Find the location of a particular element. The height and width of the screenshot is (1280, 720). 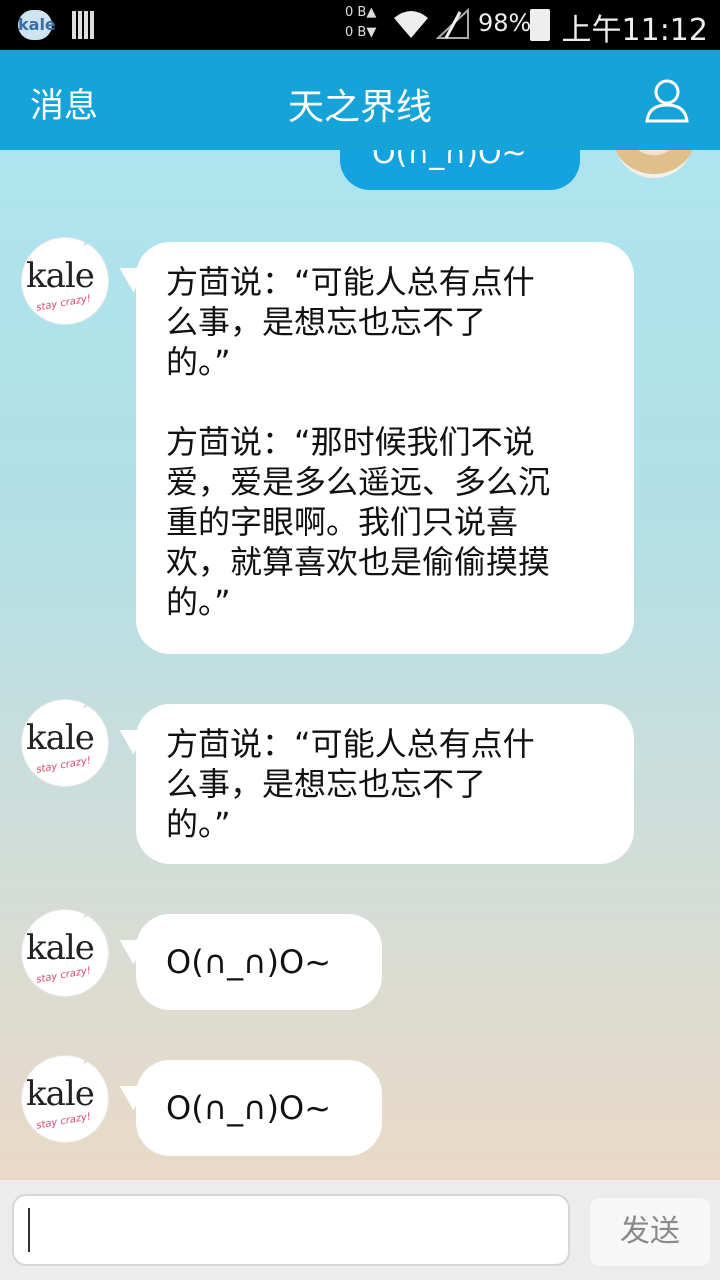

status-bar: kale 0 B▲ 0 B▼ 98% 上午11:12 is located at coordinates (360, 25).